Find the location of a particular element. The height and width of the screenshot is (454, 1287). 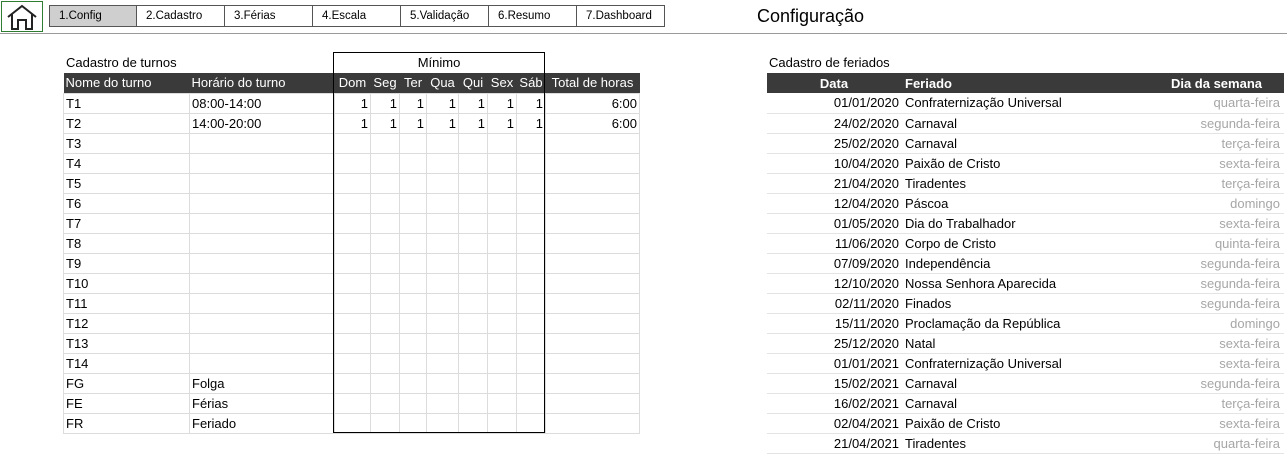

holiday-date-cell: 11/06/2020 is located at coordinates (835, 243).